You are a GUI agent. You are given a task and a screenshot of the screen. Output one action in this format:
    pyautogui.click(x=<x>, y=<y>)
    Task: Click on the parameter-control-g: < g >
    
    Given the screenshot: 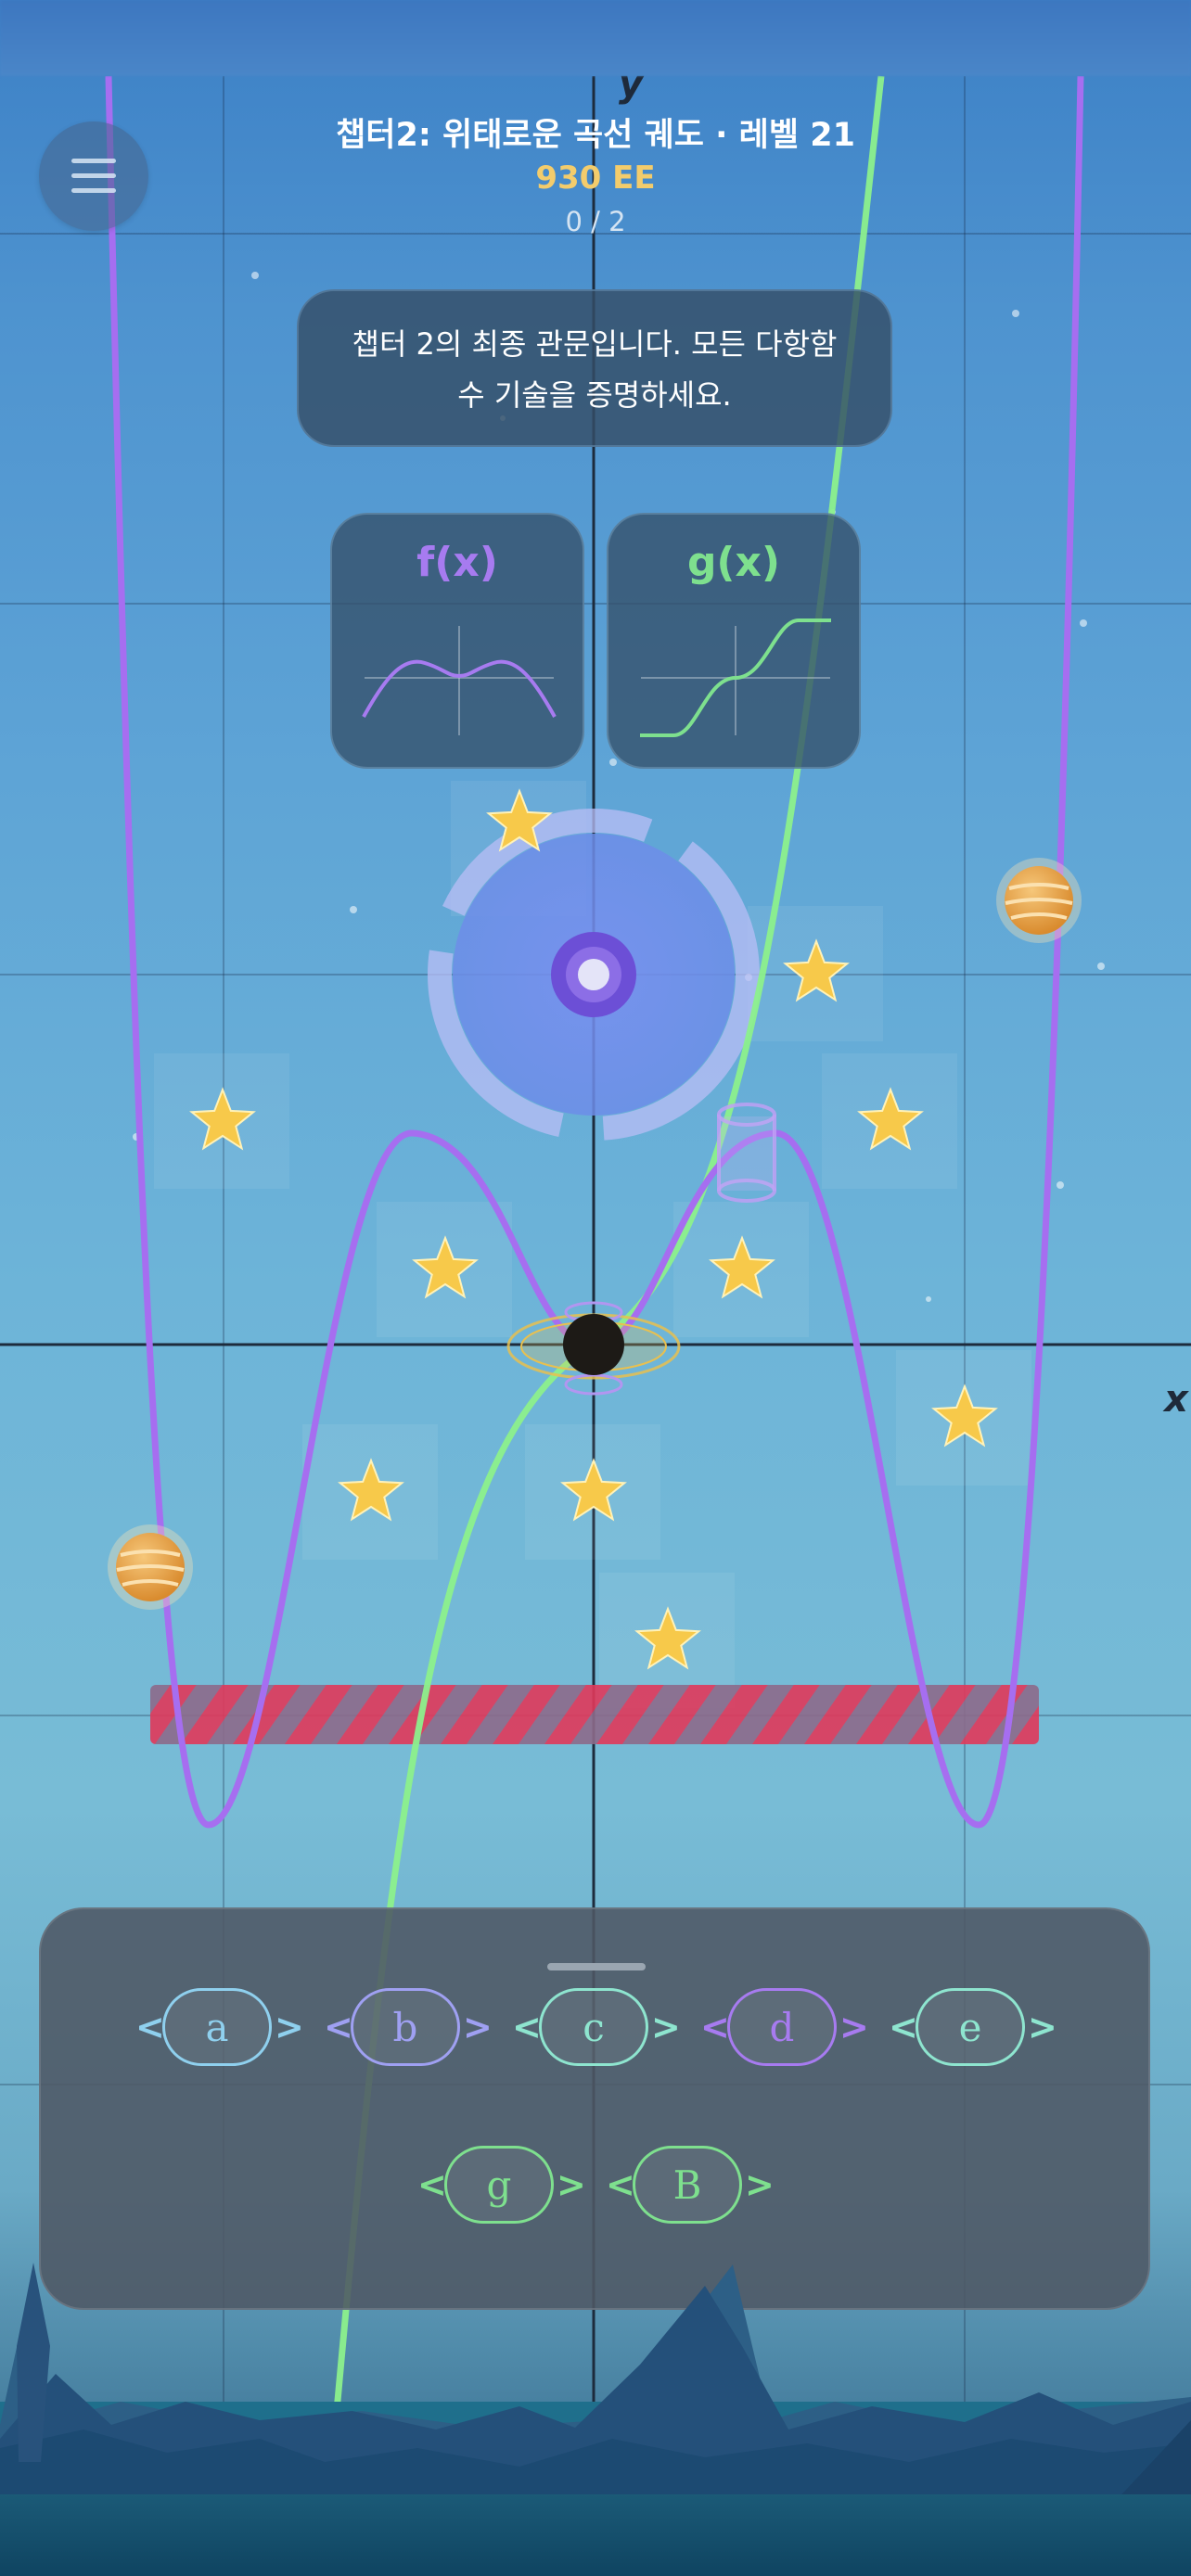 What is the action you would take?
    pyautogui.click(x=501, y=2185)
    